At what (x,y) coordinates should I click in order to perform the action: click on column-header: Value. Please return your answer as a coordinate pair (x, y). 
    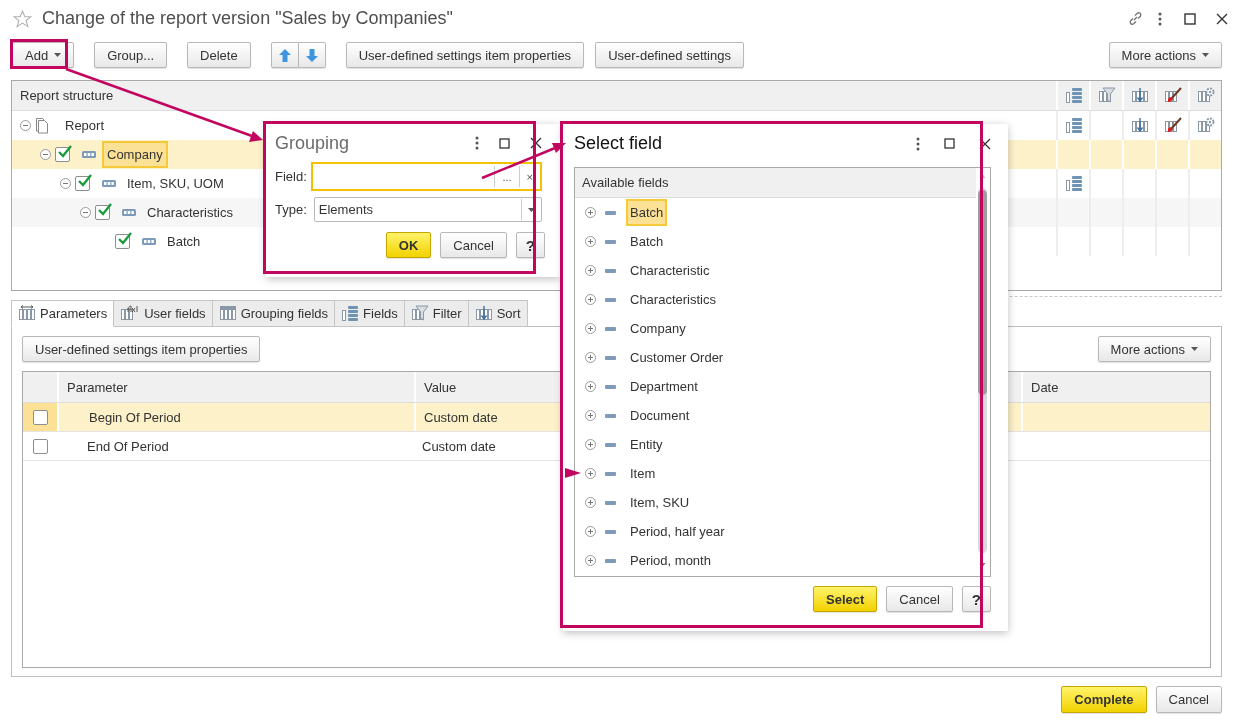
    Looking at the image, I should click on (440, 387).